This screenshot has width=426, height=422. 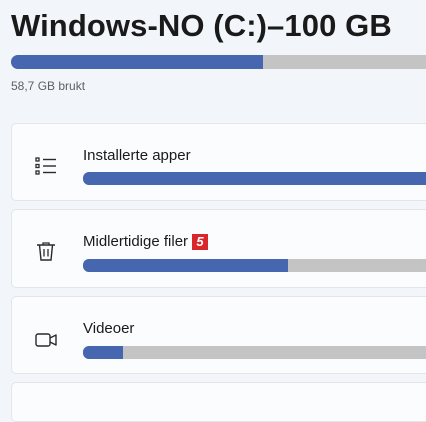 What do you see at coordinates (46, 251) in the screenshot?
I see `trash-icon` at bounding box center [46, 251].